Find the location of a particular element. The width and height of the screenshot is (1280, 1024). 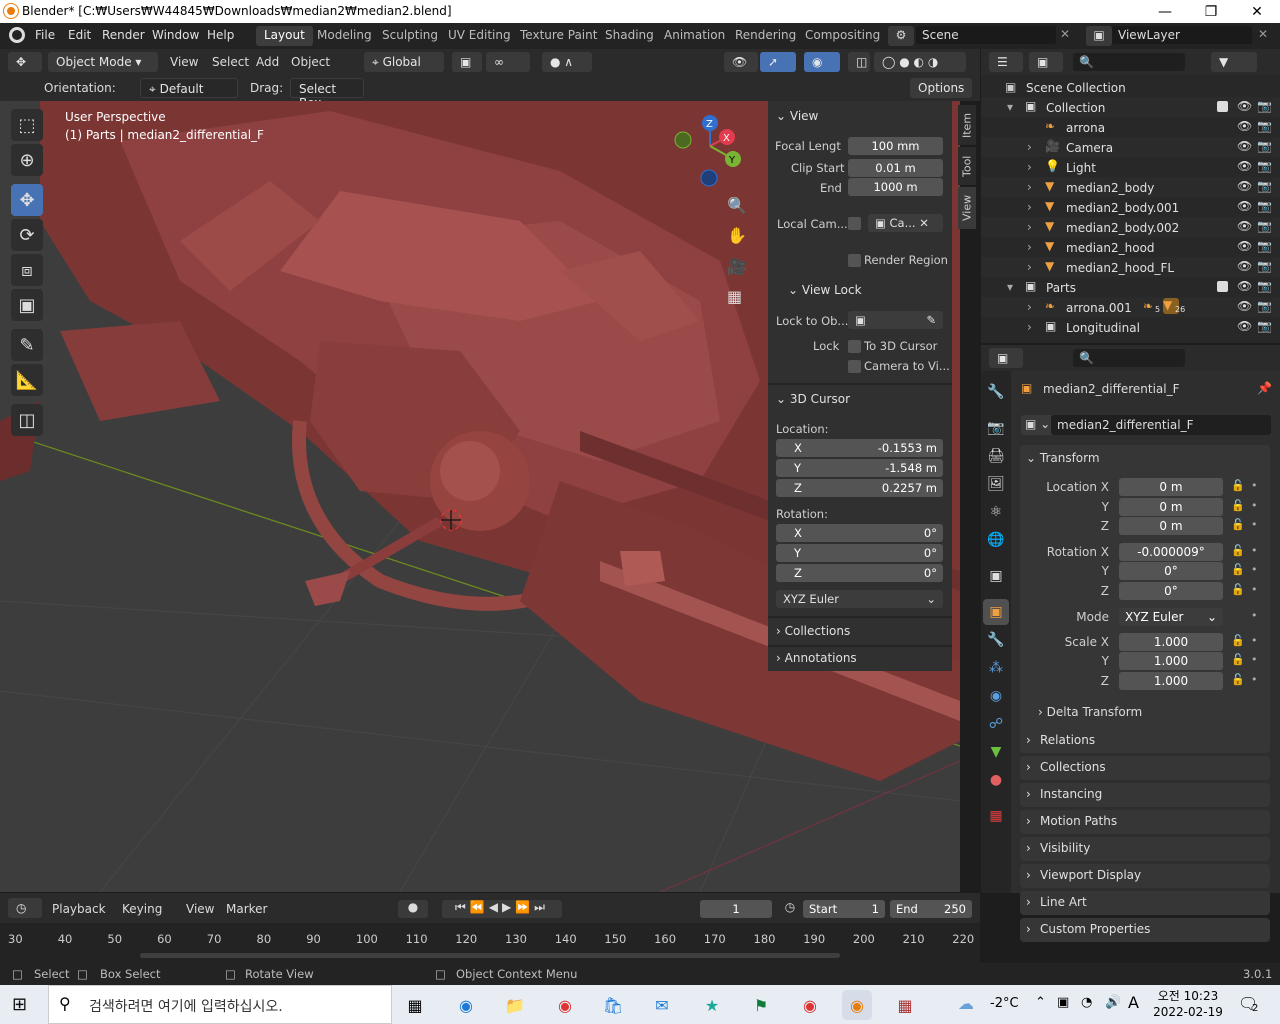

visibility-icon: 👁 is located at coordinates (741, 62).